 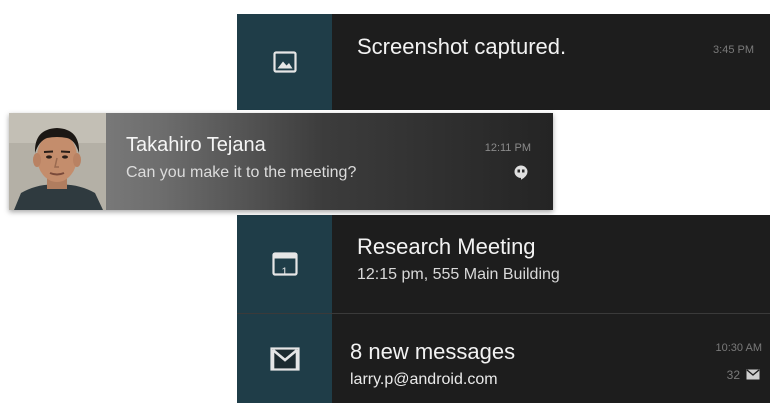 What do you see at coordinates (738, 348) in the screenshot?
I see `notification-time: 10:30 AM` at bounding box center [738, 348].